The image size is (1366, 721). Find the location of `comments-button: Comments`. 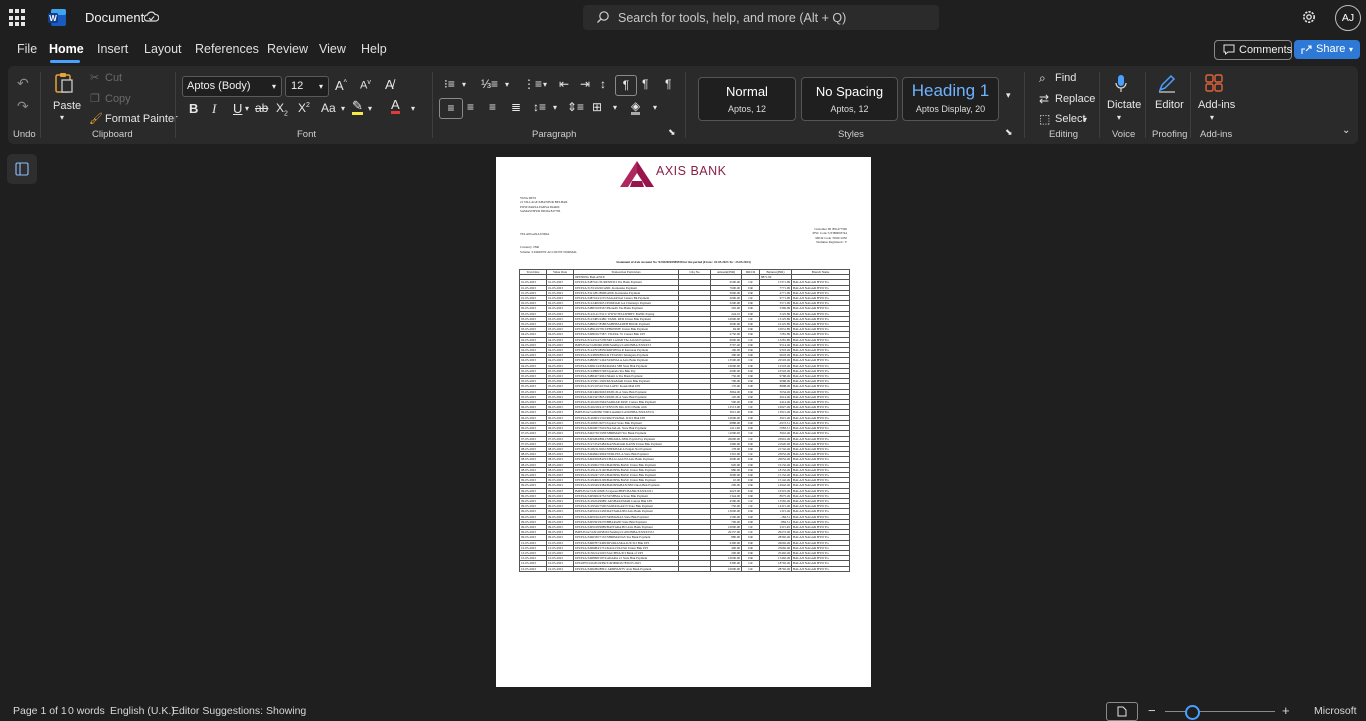

comments-button: Comments is located at coordinates (1253, 50).